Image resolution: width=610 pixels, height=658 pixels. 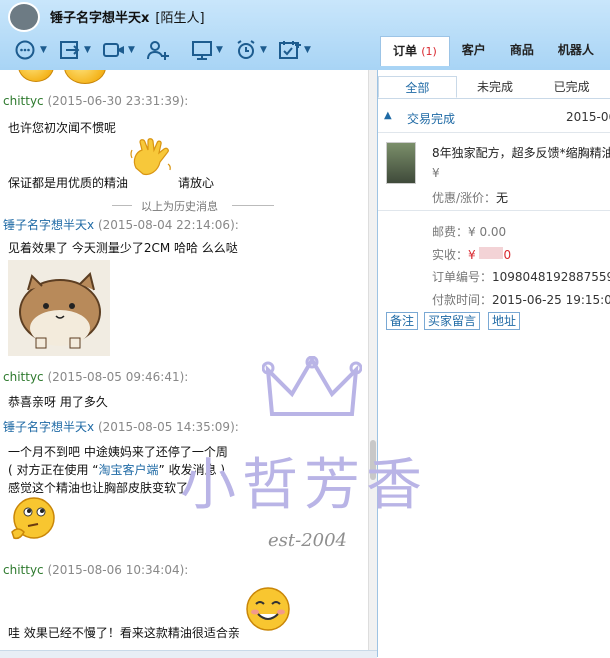 What do you see at coordinates (58, 402) in the screenshot?
I see `message-text: 恭喜亲呀 用了多久` at bounding box center [58, 402].